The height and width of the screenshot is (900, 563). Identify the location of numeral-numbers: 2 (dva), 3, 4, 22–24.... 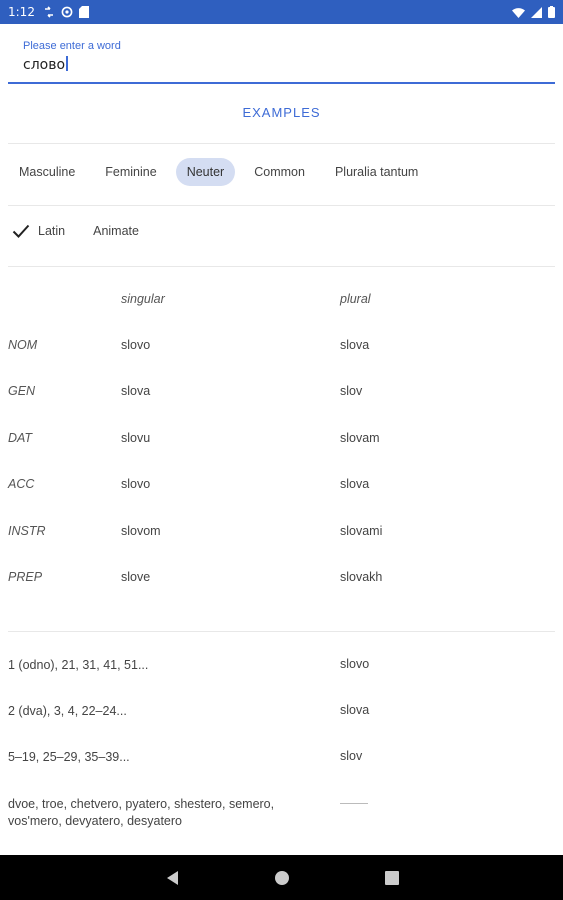
(67, 711).